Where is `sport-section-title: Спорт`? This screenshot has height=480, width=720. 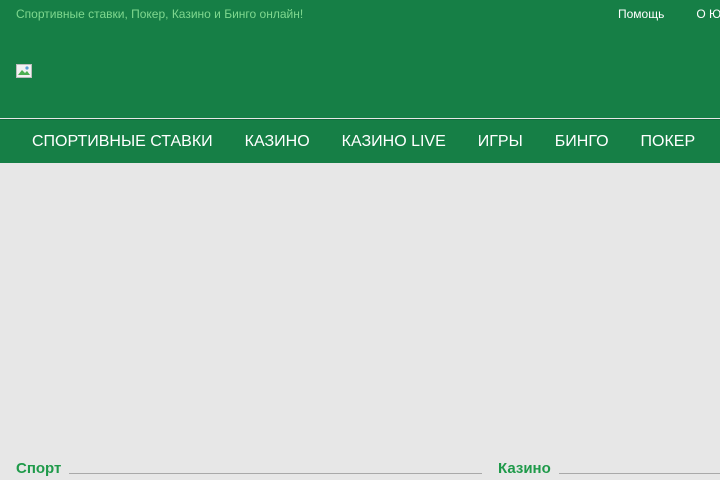
sport-section-title: Спорт is located at coordinates (38, 469).